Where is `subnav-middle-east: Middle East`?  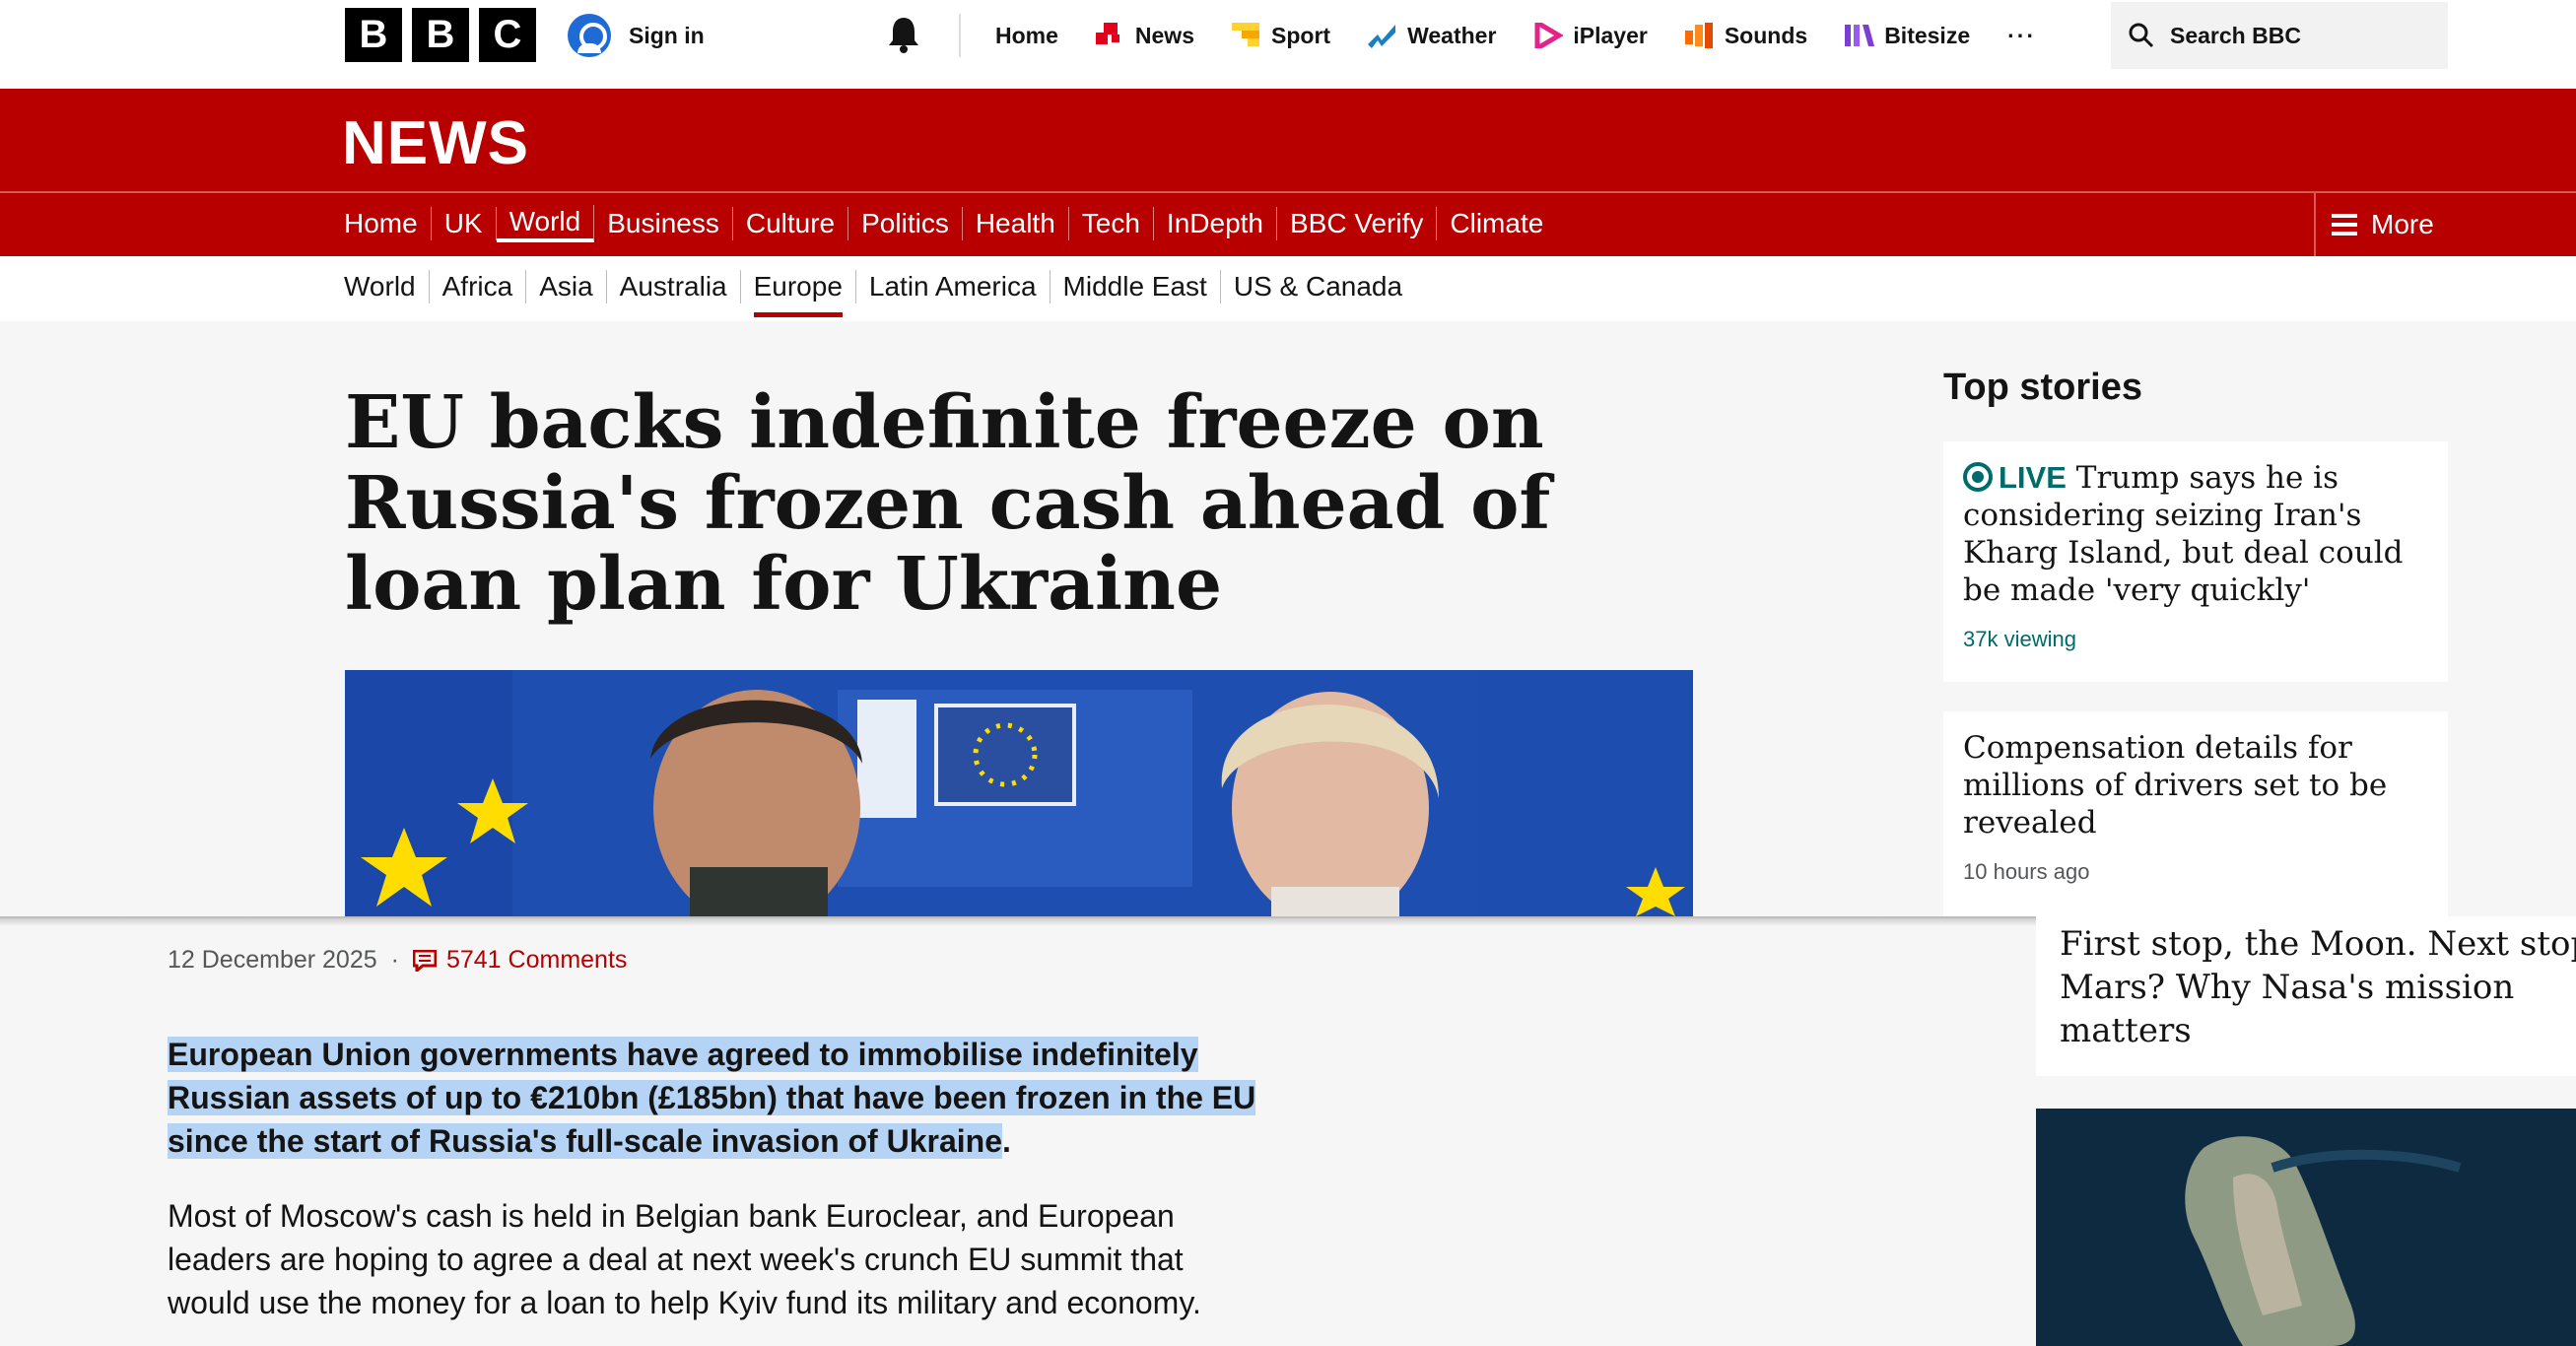
subnav-middle-east: Middle East is located at coordinates (1136, 286).